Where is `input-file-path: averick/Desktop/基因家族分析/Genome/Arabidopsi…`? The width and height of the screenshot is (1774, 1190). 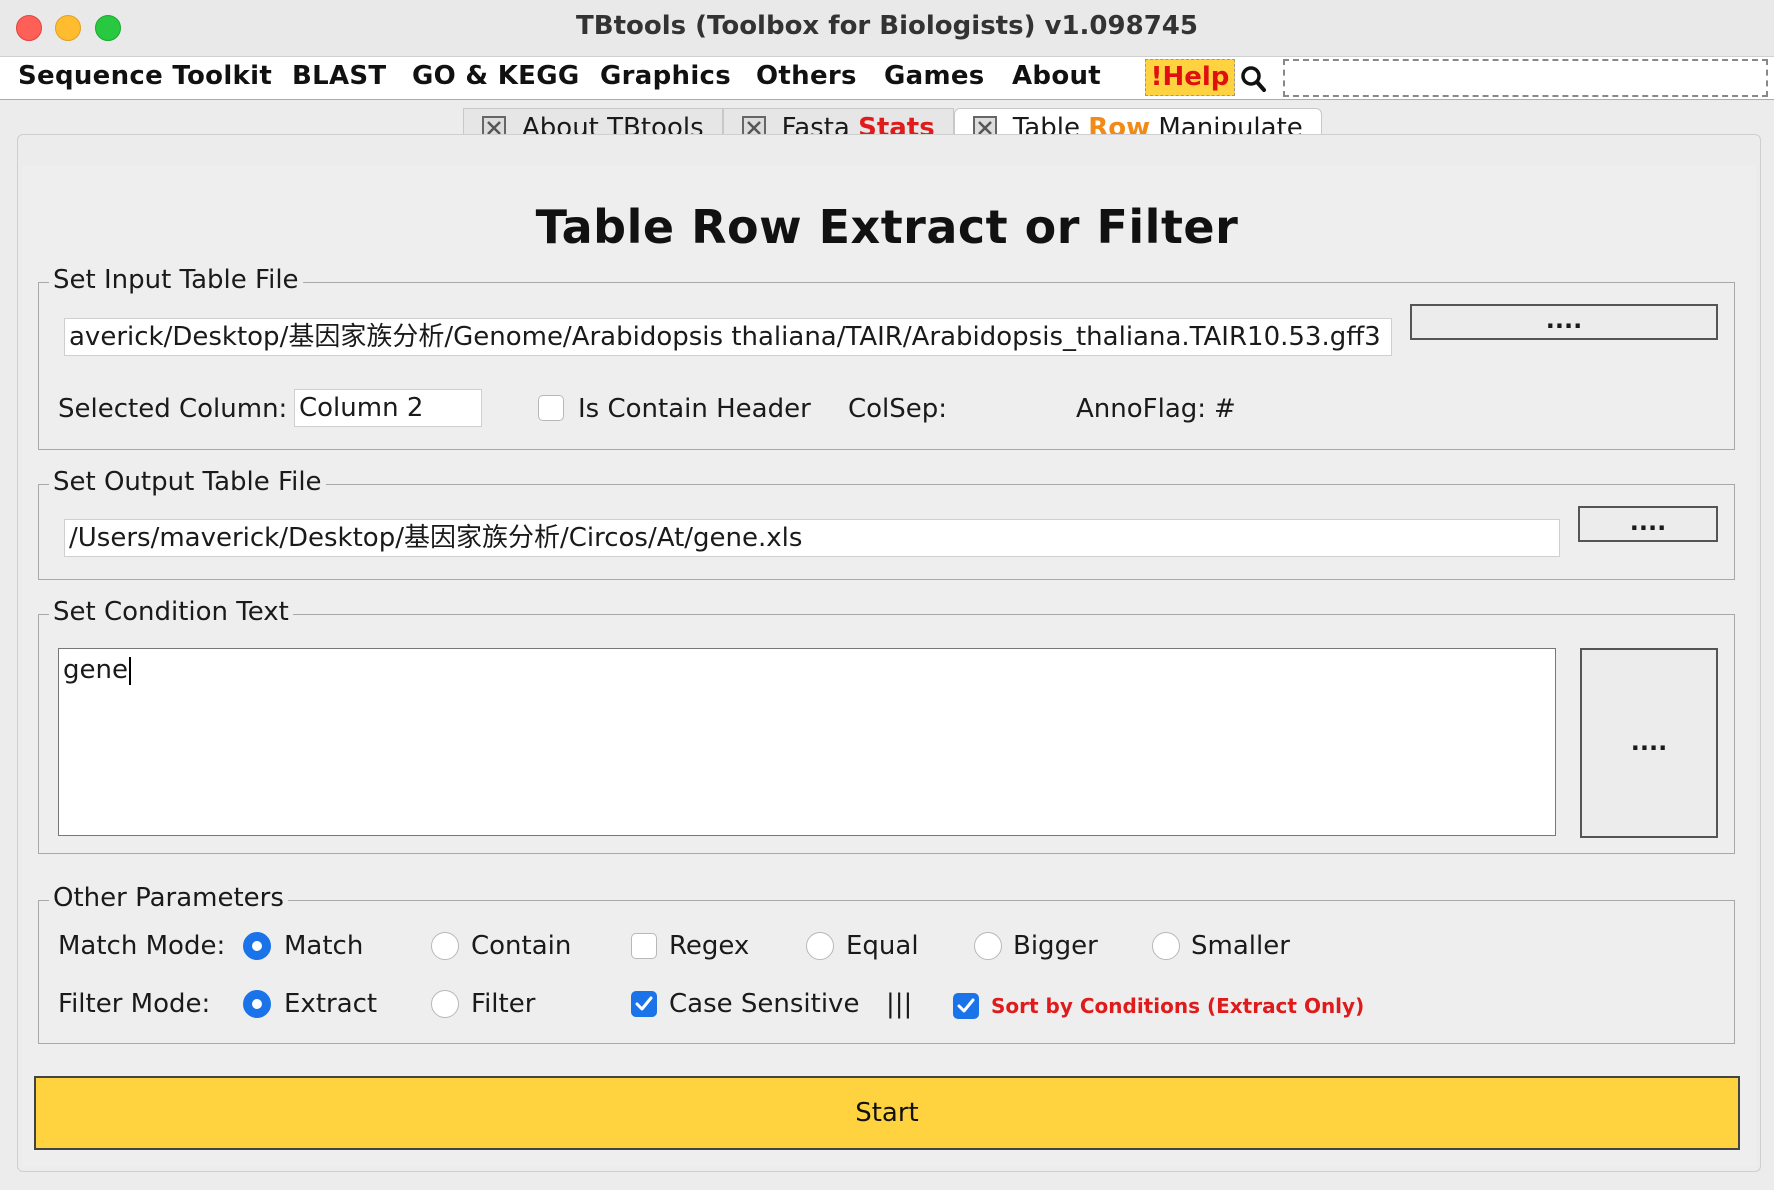
input-file-path: averick/Desktop/基因家族分析/Genome/Arabidopsi… is located at coordinates (728, 337).